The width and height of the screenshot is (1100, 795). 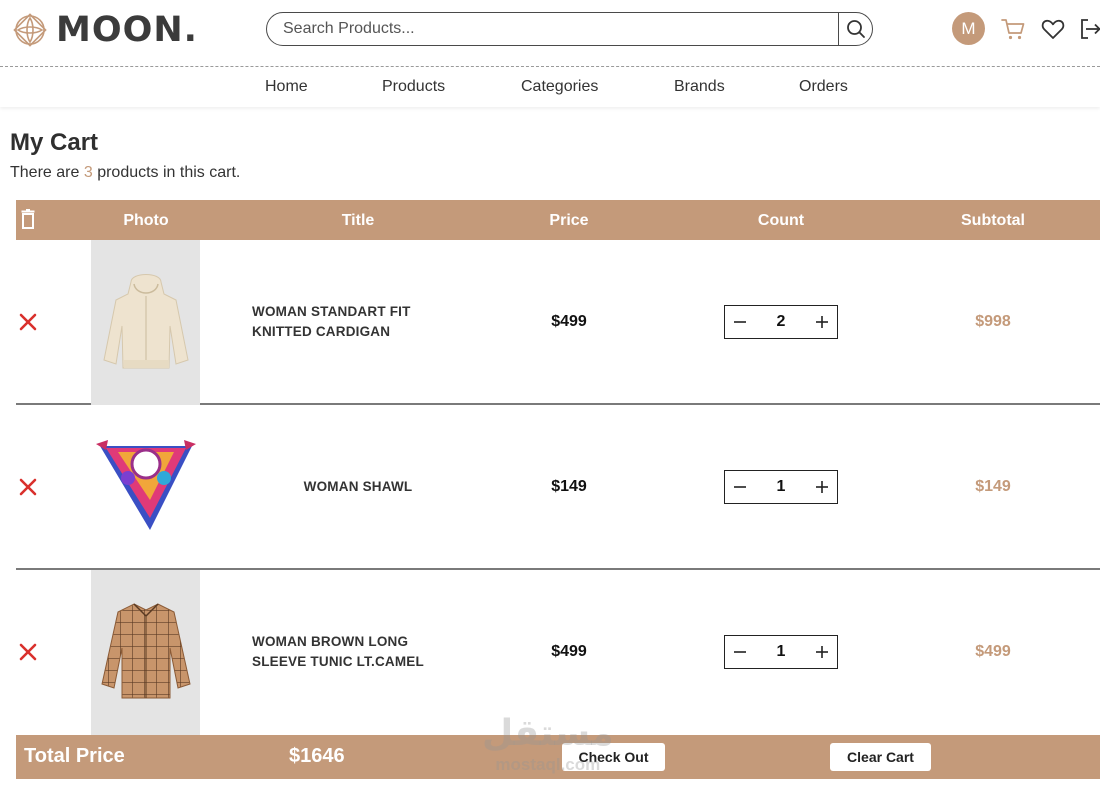 I want to click on product-subtotal: $149, so click(x=993, y=486).